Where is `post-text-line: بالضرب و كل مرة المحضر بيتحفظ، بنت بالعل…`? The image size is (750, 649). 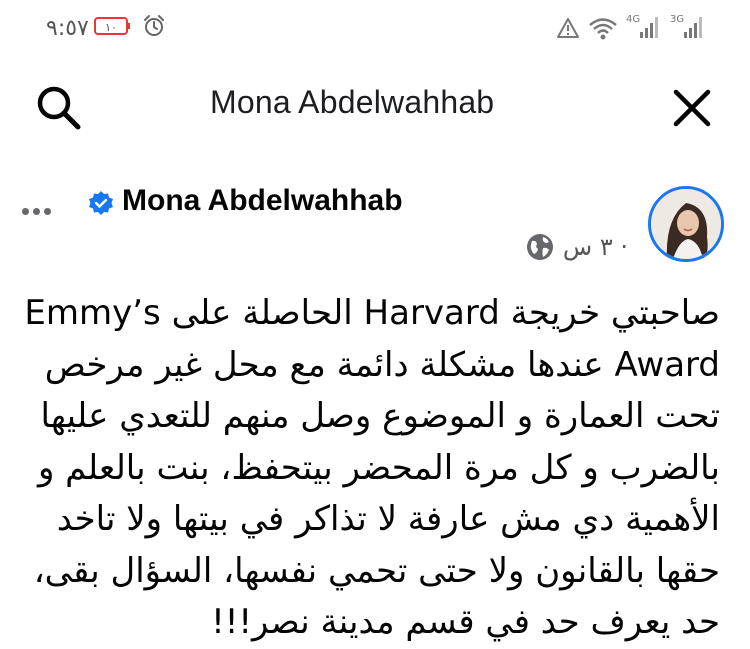 post-text-line: بالضرب و كل مرة المحضر بيتحفظ، بنت بالعل… is located at coordinates (378, 467).